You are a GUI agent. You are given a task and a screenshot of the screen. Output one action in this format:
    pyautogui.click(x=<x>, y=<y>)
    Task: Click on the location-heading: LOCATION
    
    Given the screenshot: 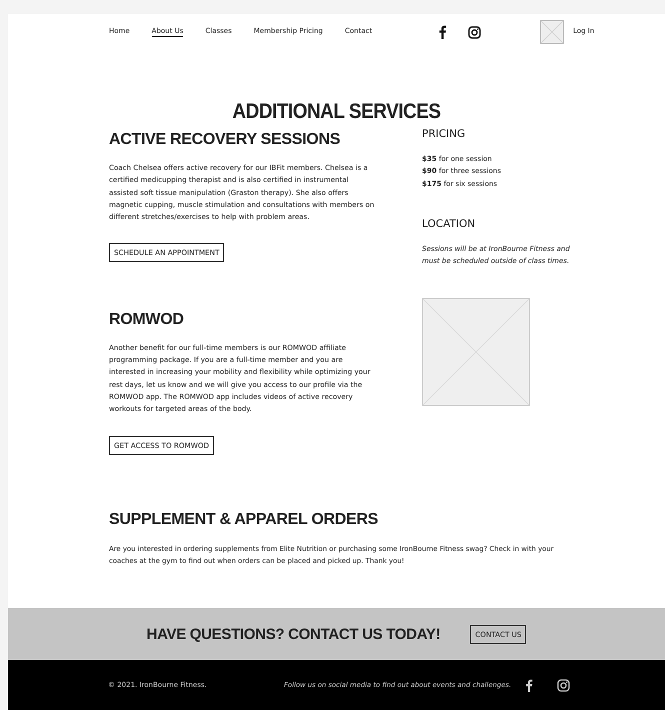 What is the action you would take?
    pyautogui.click(x=449, y=224)
    